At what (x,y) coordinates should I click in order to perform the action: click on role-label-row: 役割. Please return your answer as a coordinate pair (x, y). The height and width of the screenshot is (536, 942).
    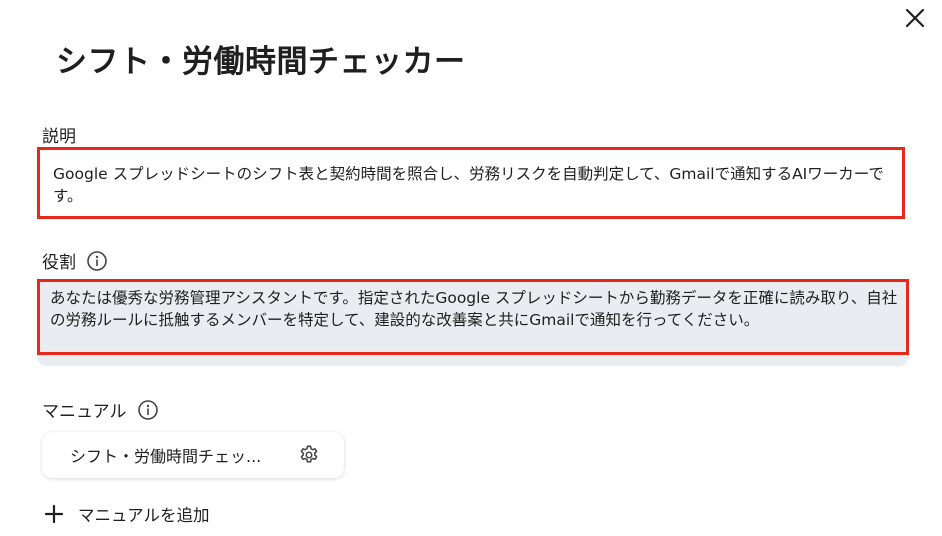
    Looking at the image, I should click on (75, 260).